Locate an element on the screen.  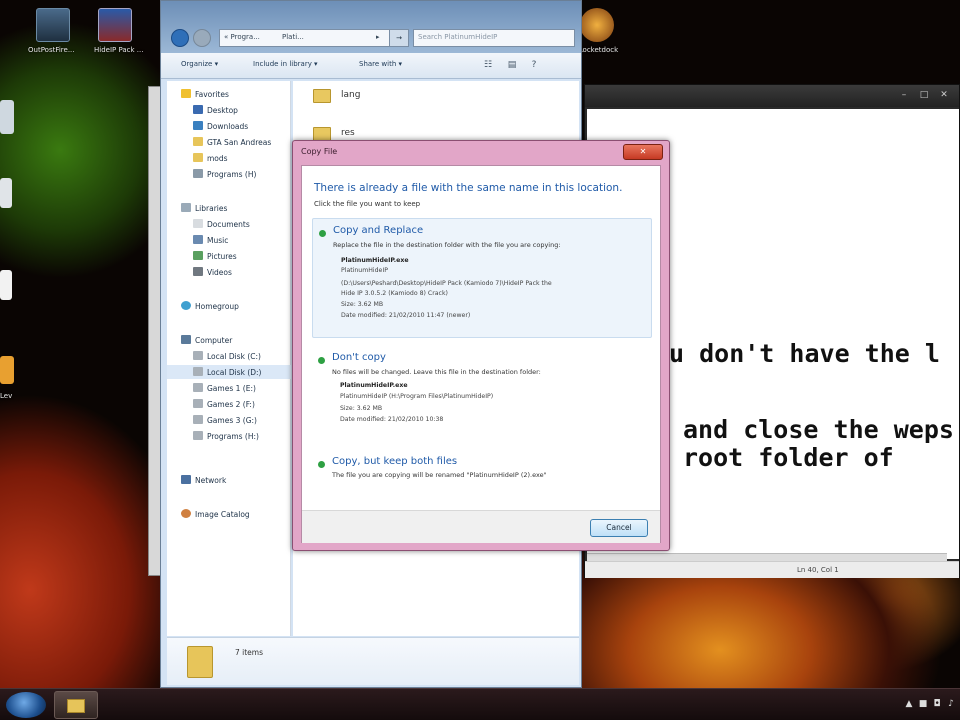
help-icon: ? is located at coordinates (534, 65).